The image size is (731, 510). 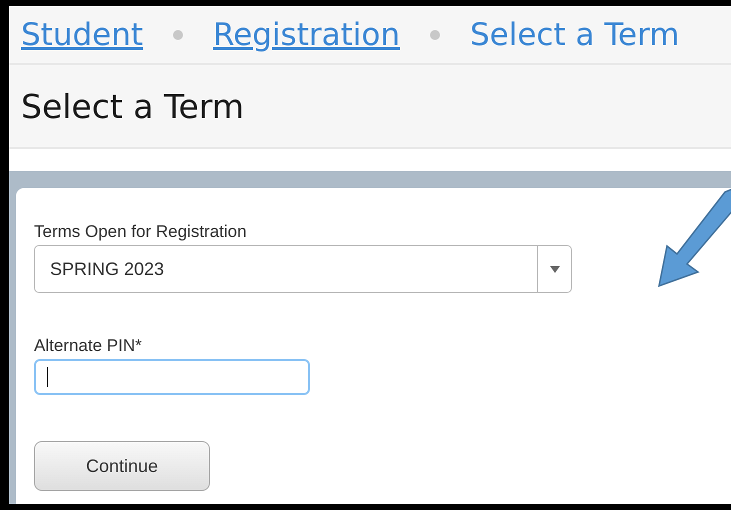 I want to click on term-dropdown: SPRING 2023, so click(x=303, y=269).